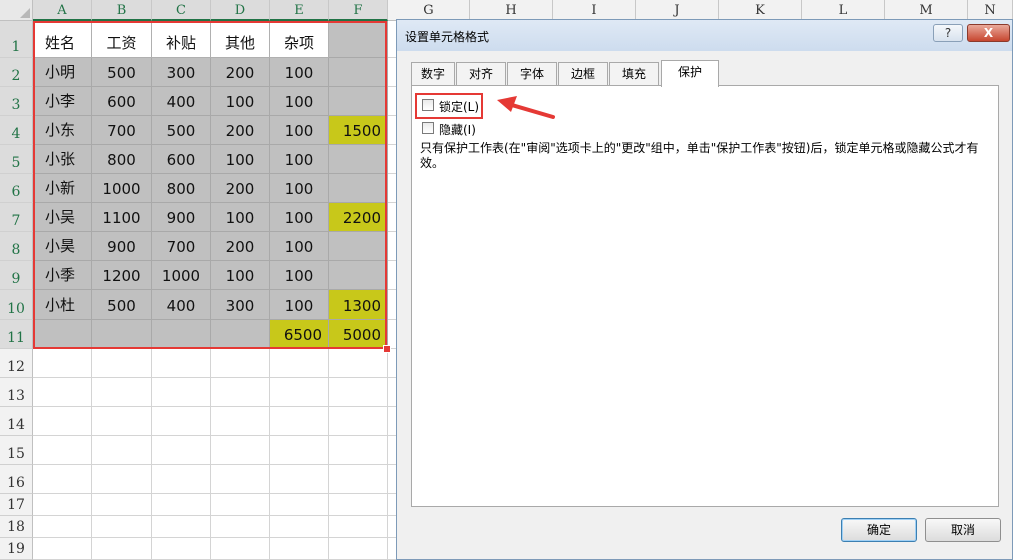 The width and height of the screenshot is (1013, 560). What do you see at coordinates (428, 128) in the screenshot?
I see `hidden-checkbox` at bounding box center [428, 128].